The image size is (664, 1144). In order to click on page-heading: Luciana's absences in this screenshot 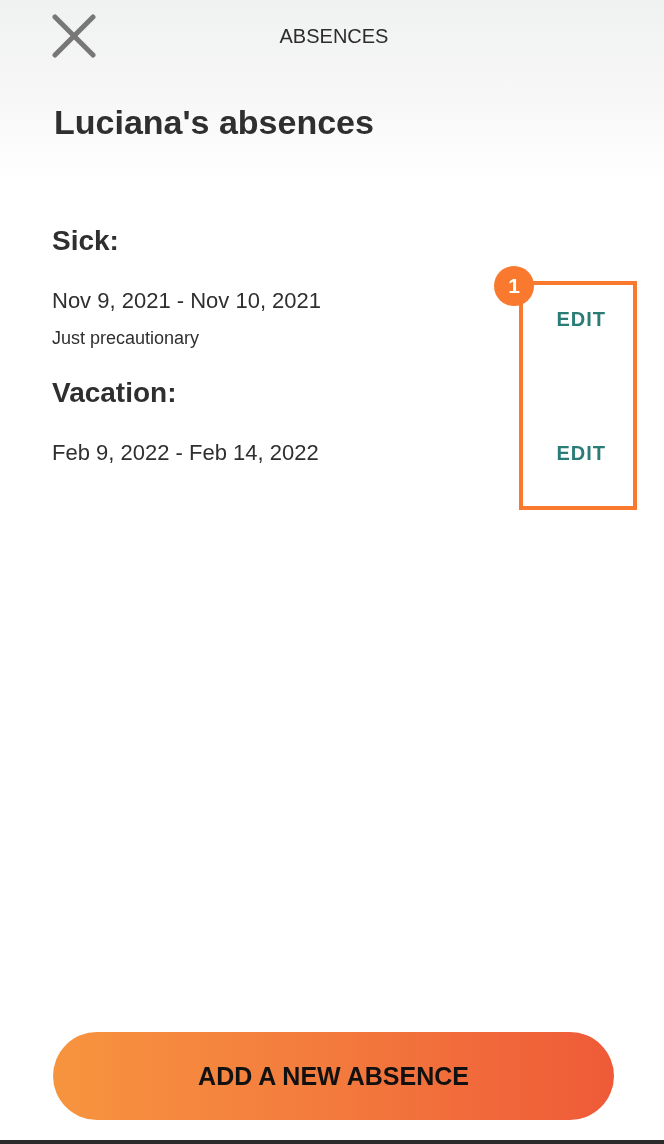, I will do `click(214, 122)`.